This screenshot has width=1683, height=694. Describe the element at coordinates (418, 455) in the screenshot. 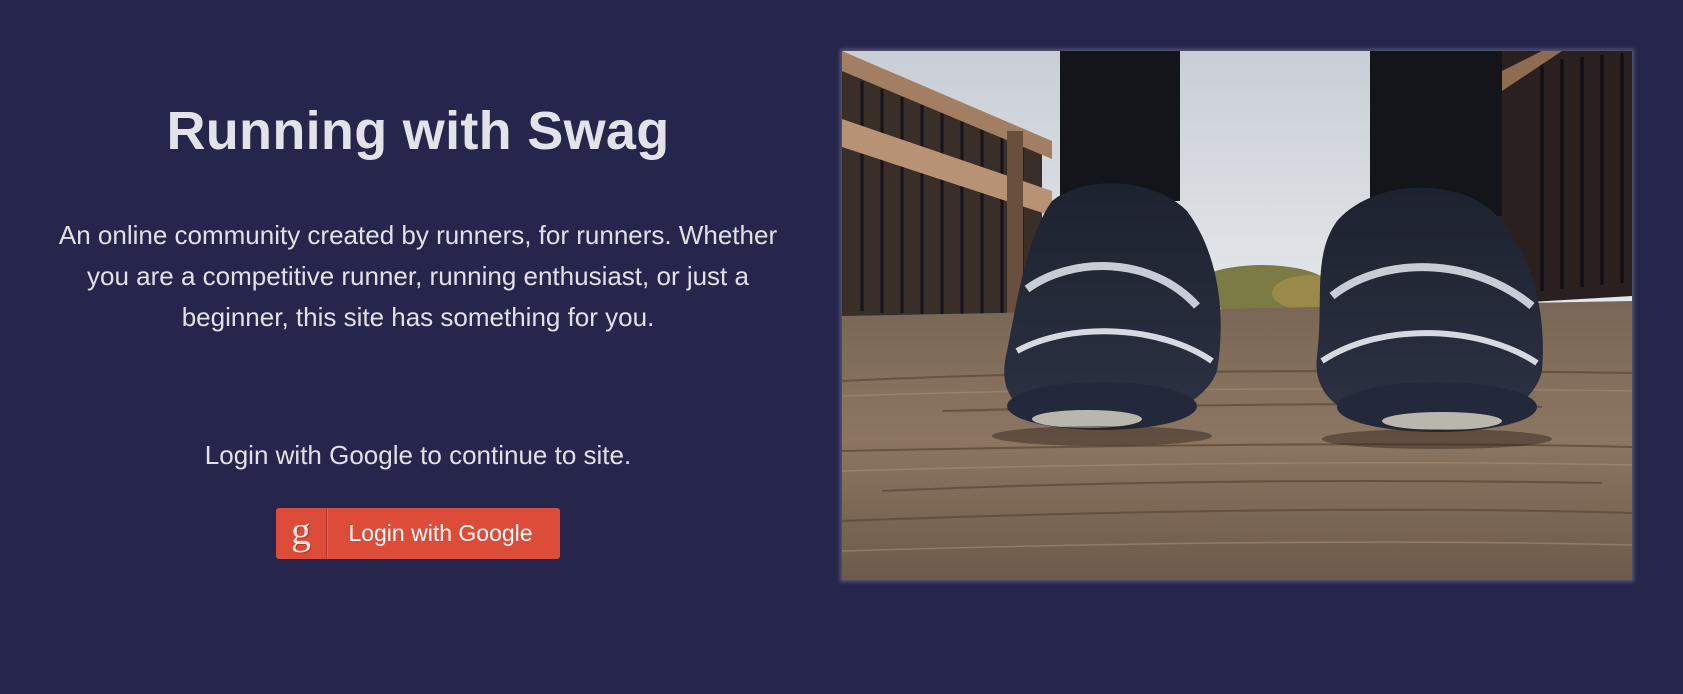

I see `login-prompt: Login with Google to continue to site.` at that location.